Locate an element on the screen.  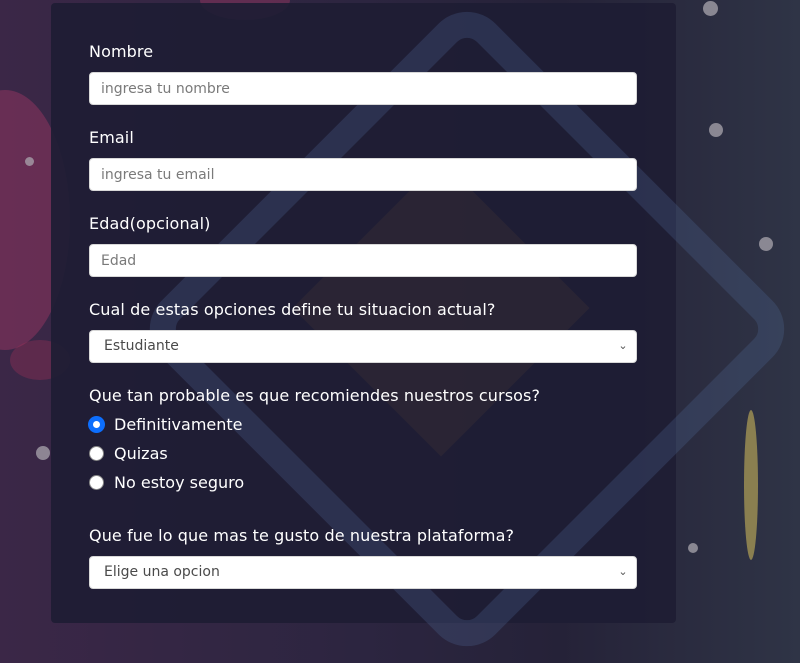
radio-button-checked is located at coordinates (96, 424).